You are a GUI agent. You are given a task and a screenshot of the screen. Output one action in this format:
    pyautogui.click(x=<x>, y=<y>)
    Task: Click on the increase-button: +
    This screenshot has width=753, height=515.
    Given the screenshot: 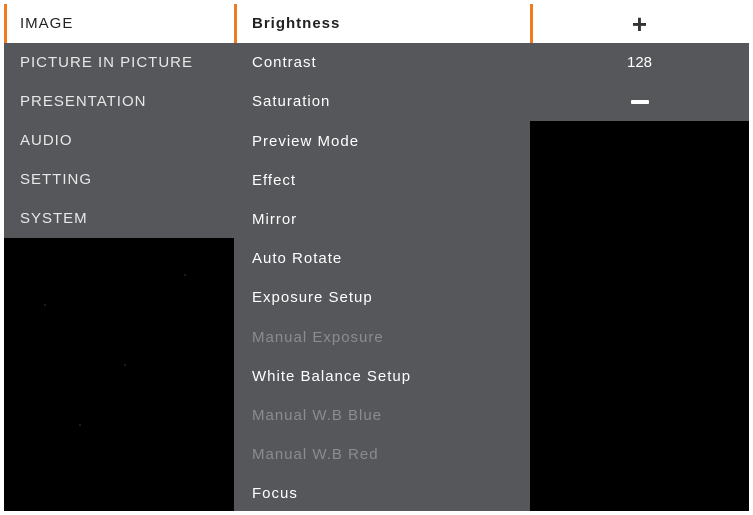 What is the action you would take?
    pyautogui.click(x=639, y=23)
    